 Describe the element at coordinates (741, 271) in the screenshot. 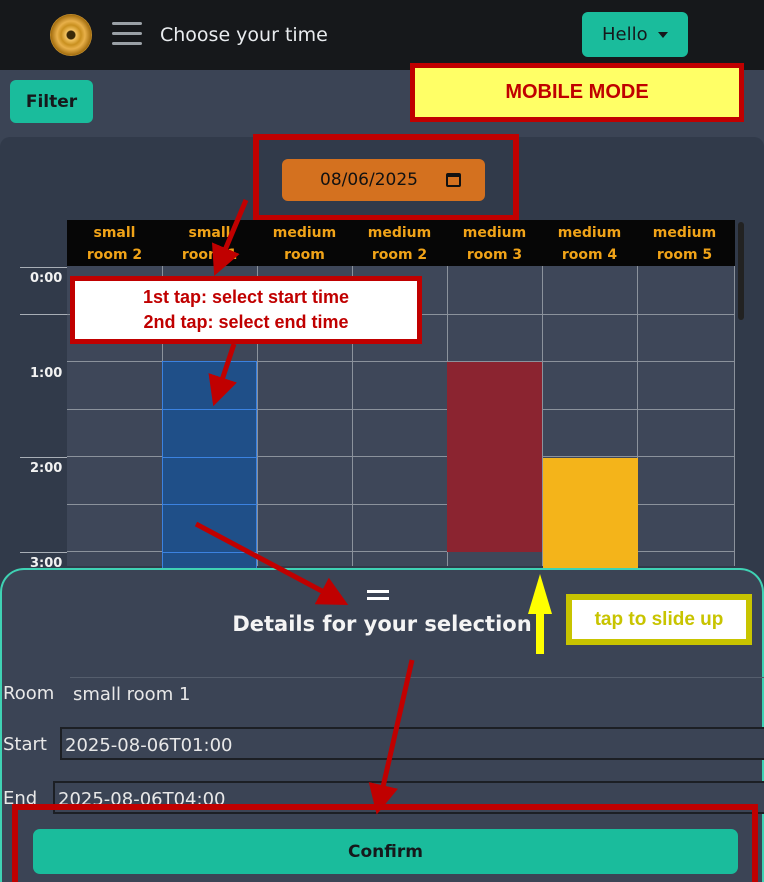

I see `scrollbar` at that location.